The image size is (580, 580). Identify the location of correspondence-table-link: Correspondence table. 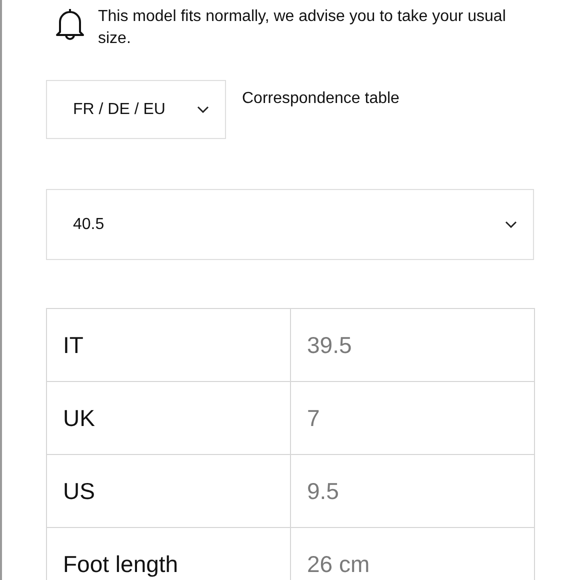
(321, 99).